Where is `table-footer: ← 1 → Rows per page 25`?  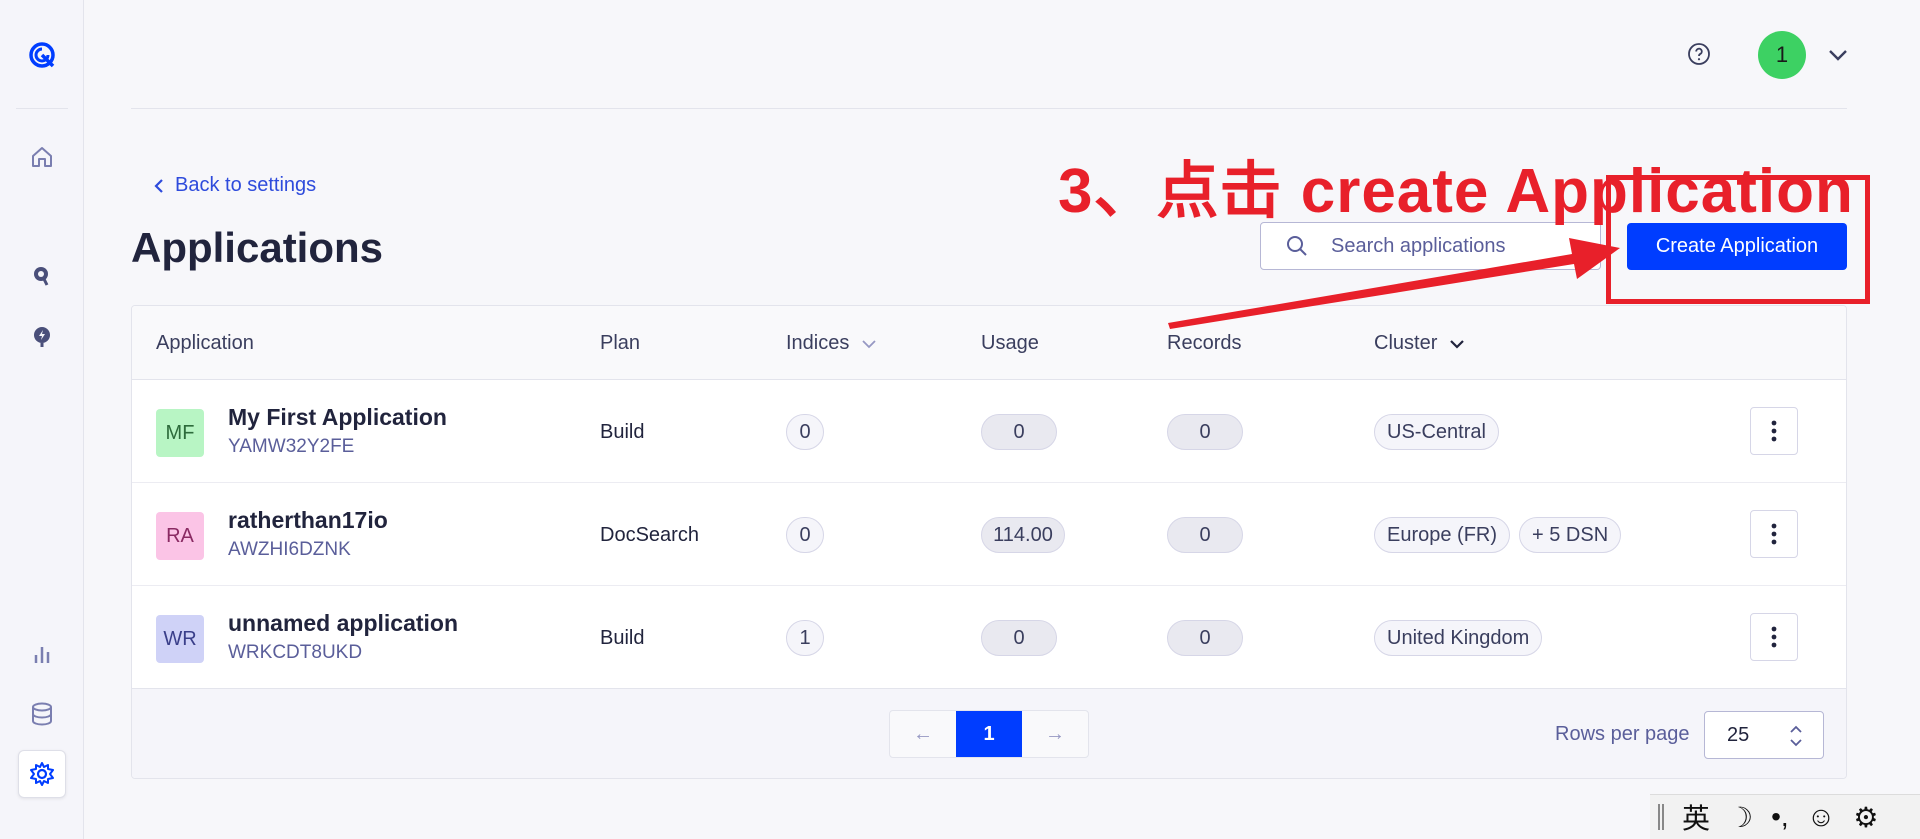
table-footer: ← 1 → Rows per page 25 is located at coordinates (989, 733).